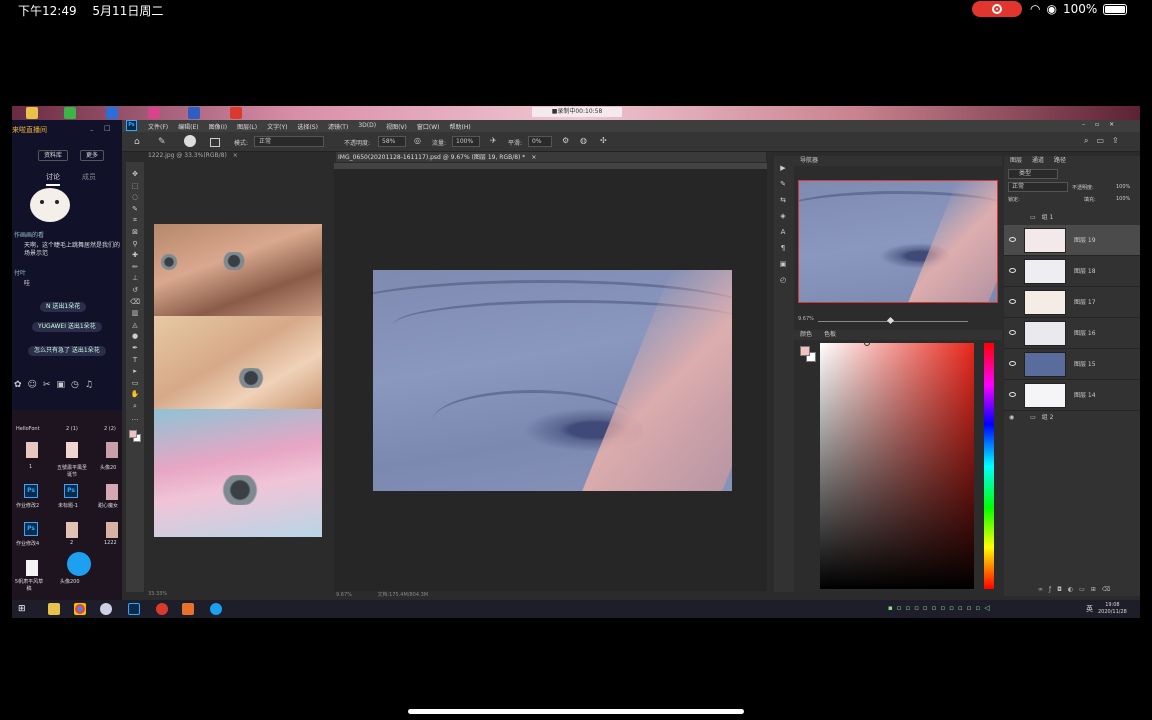 The height and width of the screenshot is (720, 1152). Describe the element at coordinates (135, 383) in the screenshot. I see `shape-icon: ▭` at that location.